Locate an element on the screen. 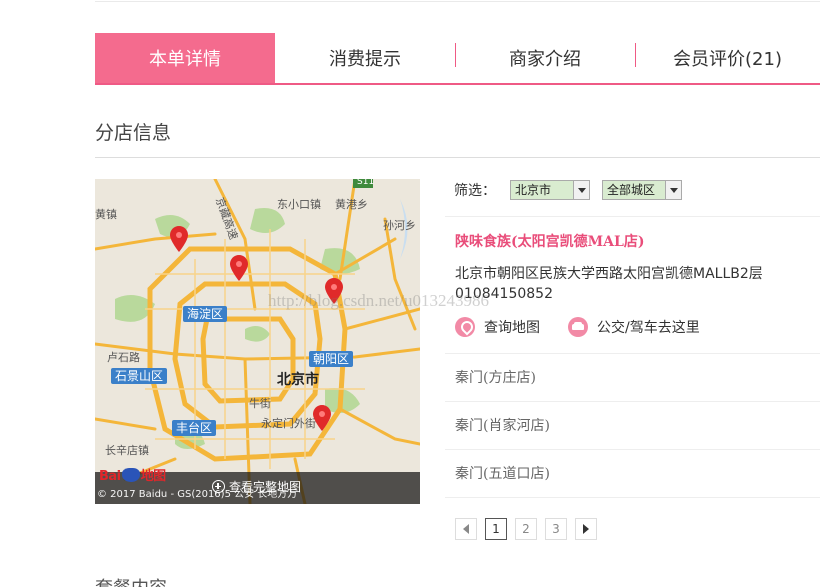 This screenshot has width=840, height=587. tab-label: 商家介绍 is located at coordinates (545, 59).